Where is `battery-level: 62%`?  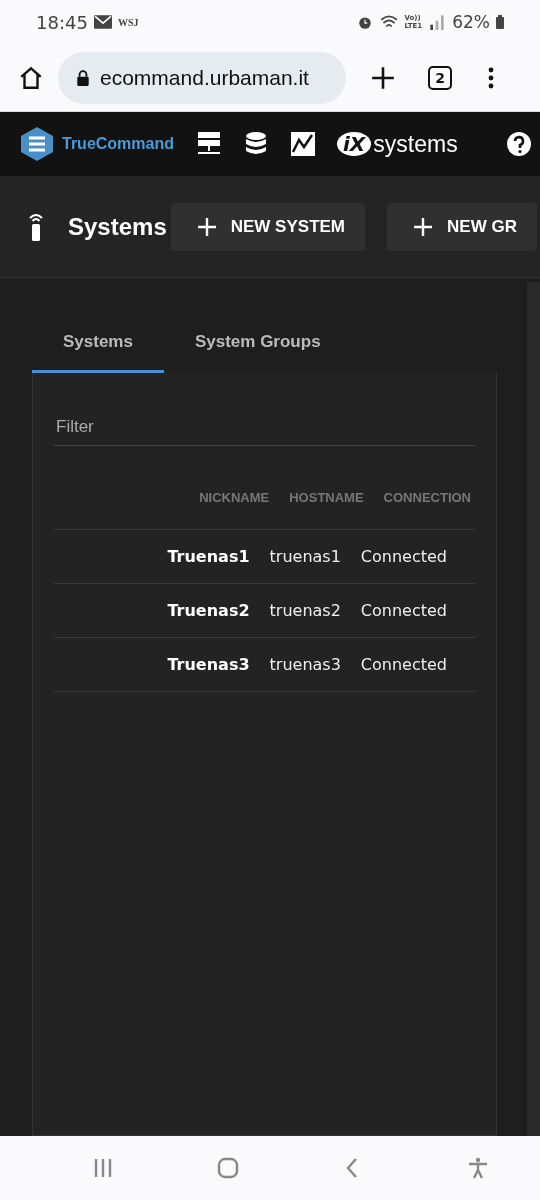
battery-level: 62% is located at coordinates (471, 22).